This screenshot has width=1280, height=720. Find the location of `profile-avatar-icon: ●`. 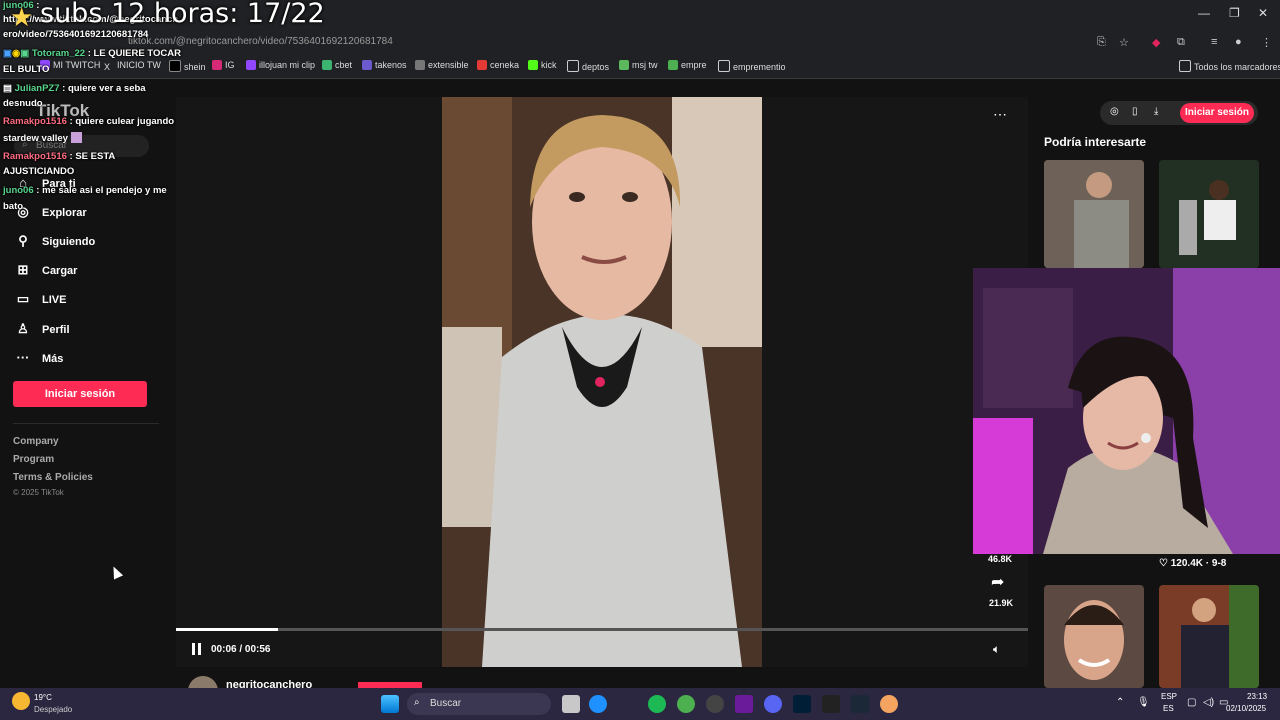

profile-avatar-icon: ● is located at coordinates (1238, 42).